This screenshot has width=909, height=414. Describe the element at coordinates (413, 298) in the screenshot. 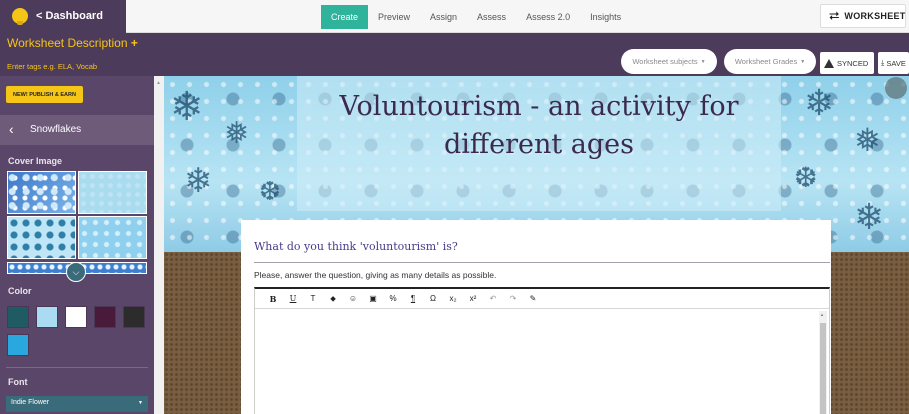

I see `paragraph-icon: ¶` at that location.